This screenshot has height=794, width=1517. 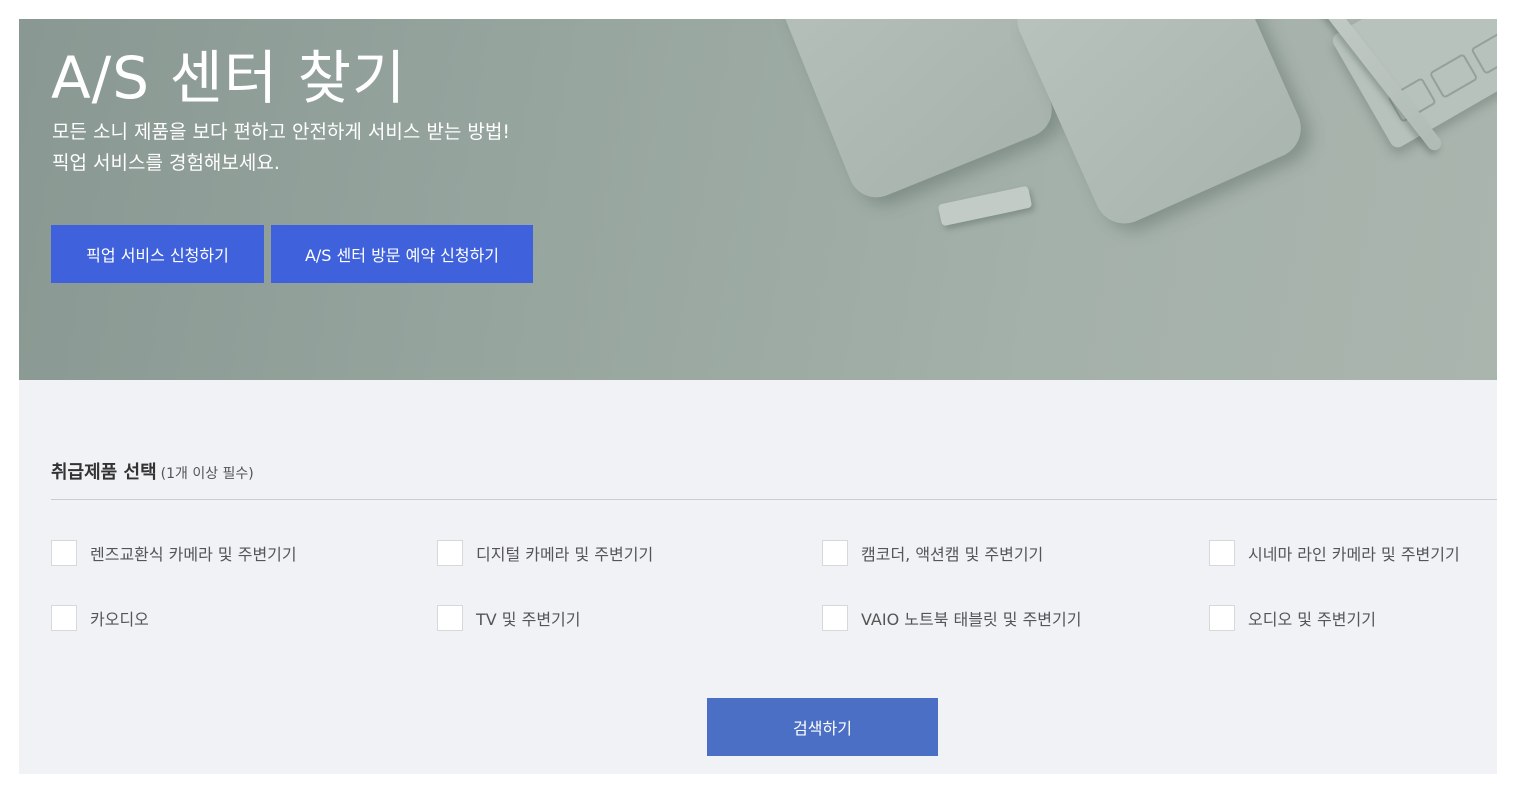 I want to click on keyboard-image, so click(x=1413, y=85).